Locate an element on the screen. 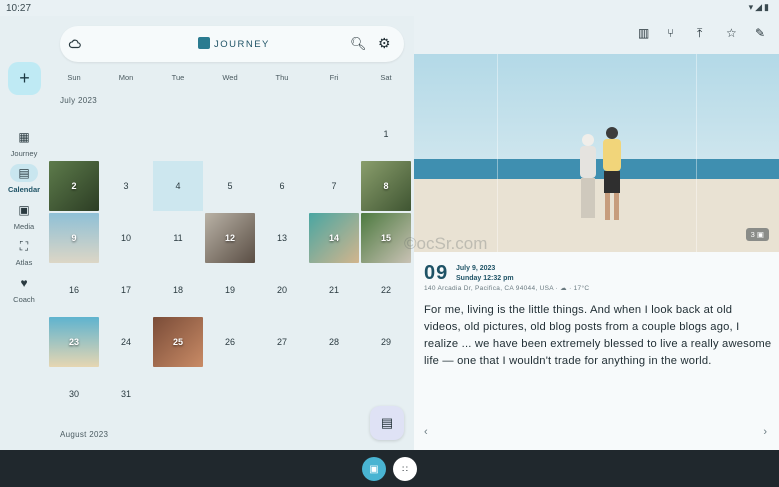 This screenshot has height=487, width=779. journey-logo-icon: ▣ is located at coordinates (374, 469).